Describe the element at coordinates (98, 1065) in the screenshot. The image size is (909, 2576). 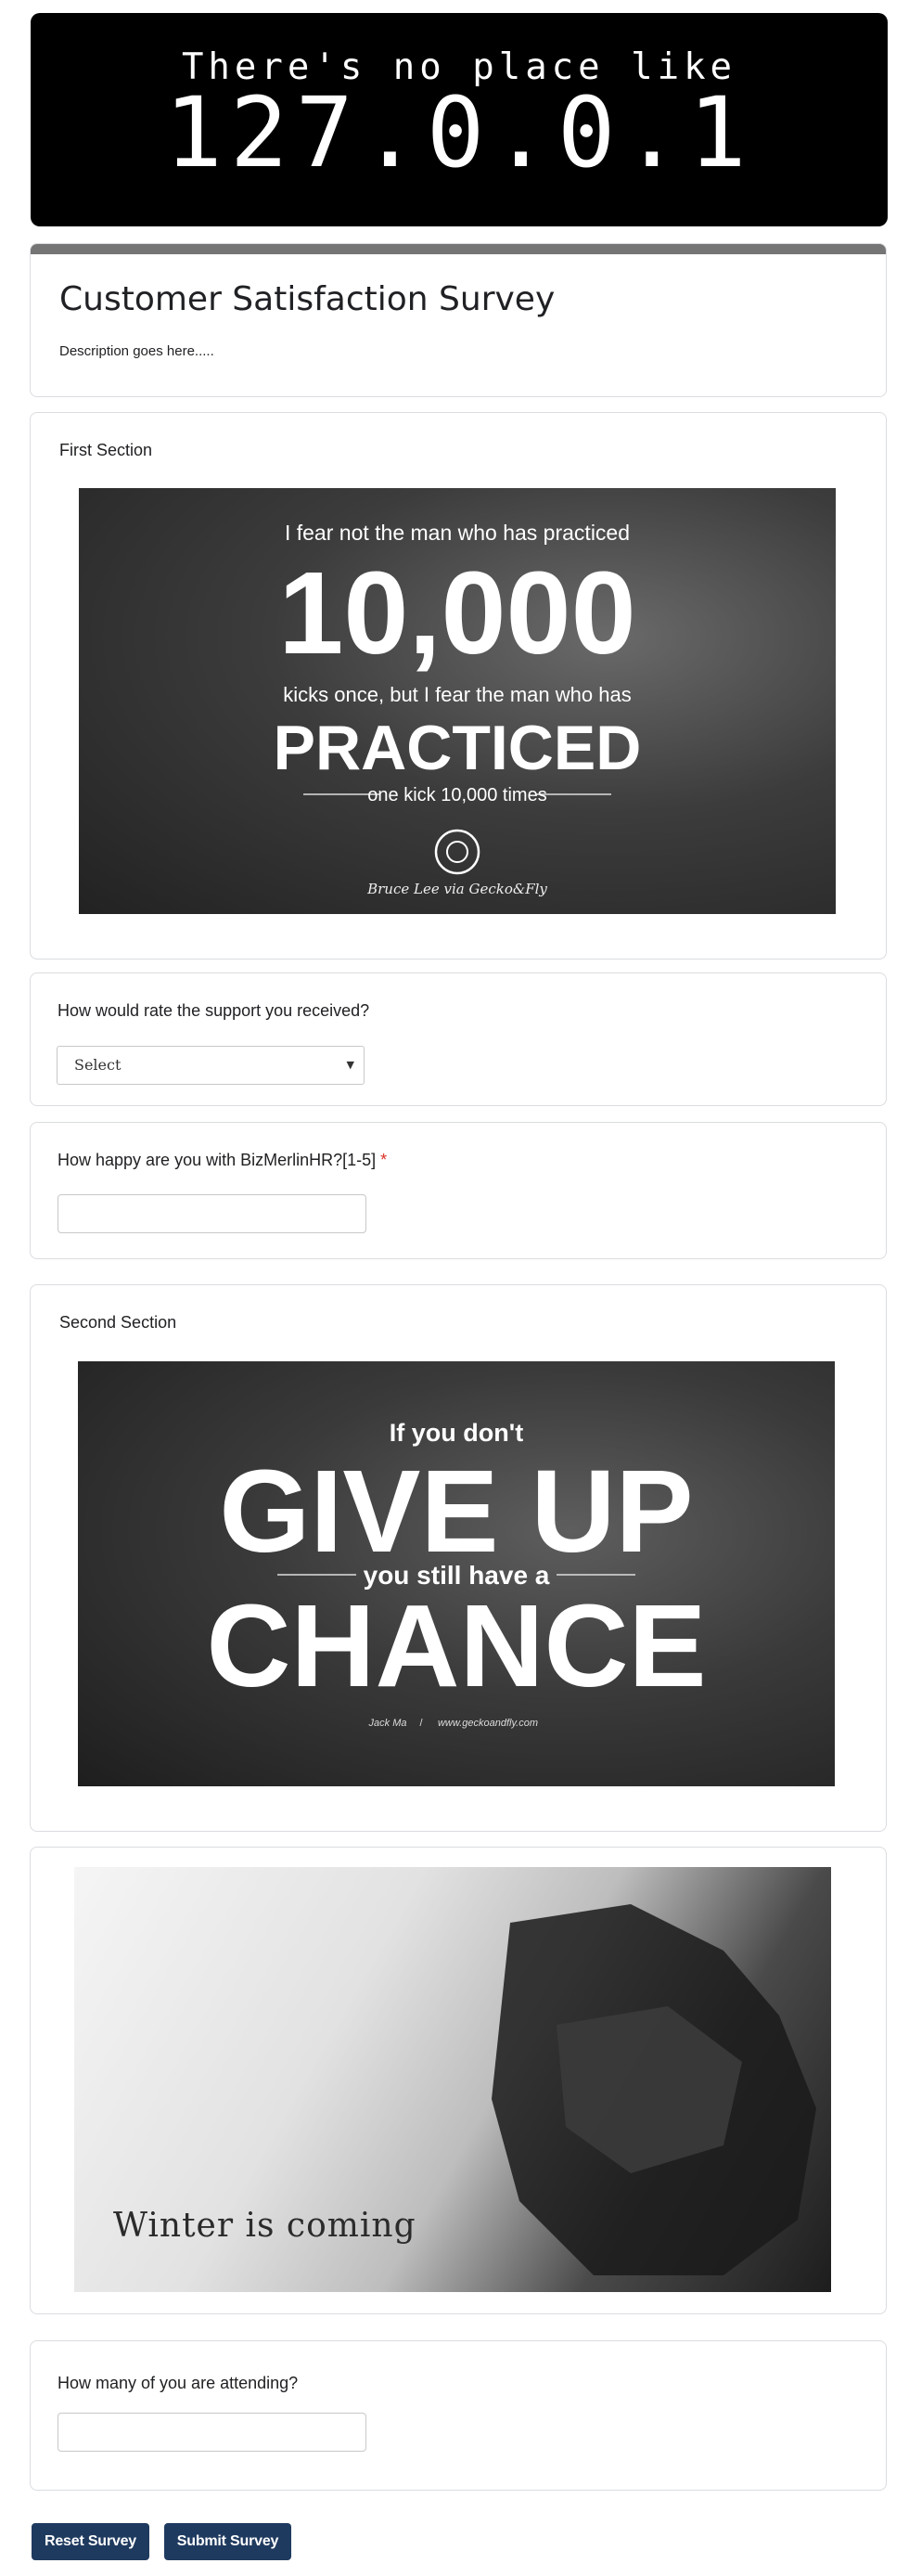
I see `select-value: Select` at that location.